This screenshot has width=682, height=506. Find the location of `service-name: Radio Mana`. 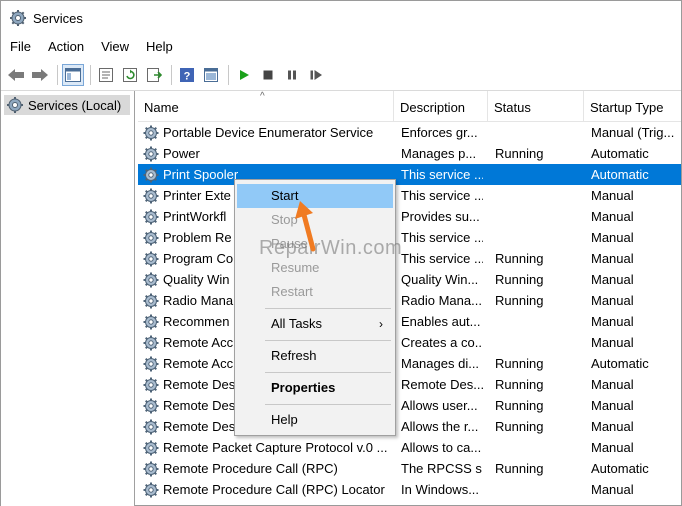

service-name: Radio Mana is located at coordinates (198, 300).